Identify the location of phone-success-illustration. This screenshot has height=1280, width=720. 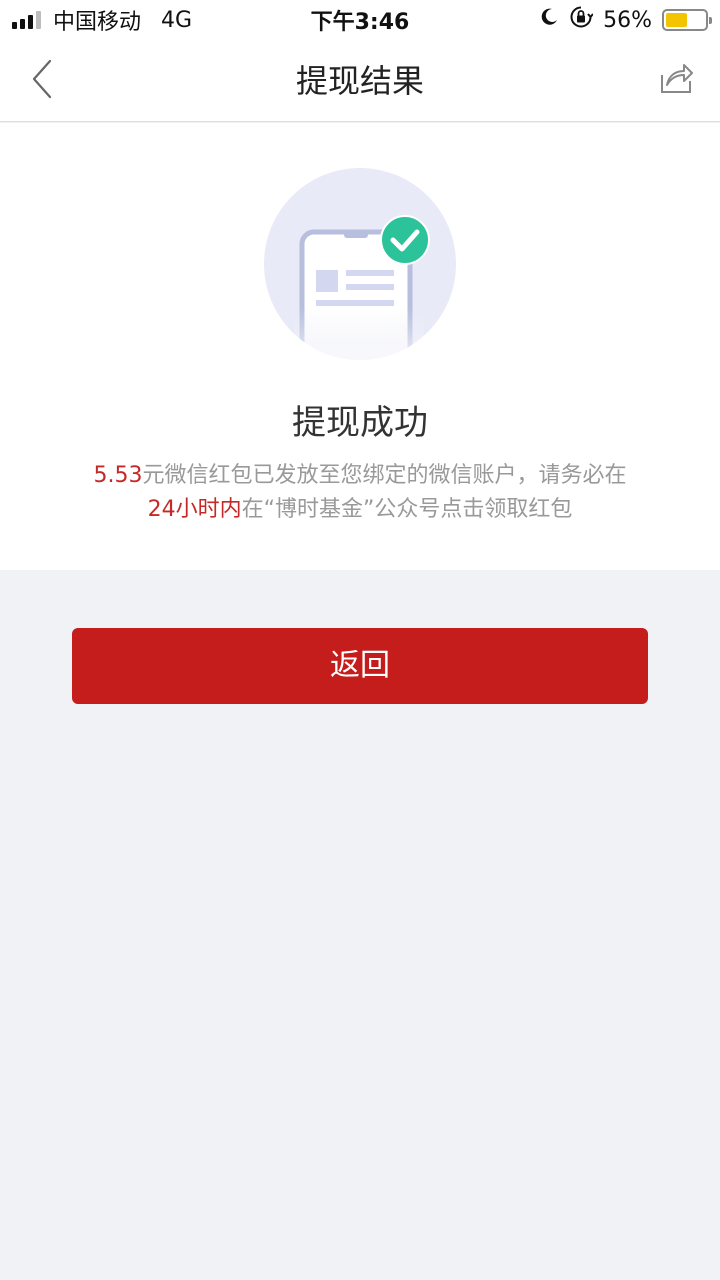
(360, 264).